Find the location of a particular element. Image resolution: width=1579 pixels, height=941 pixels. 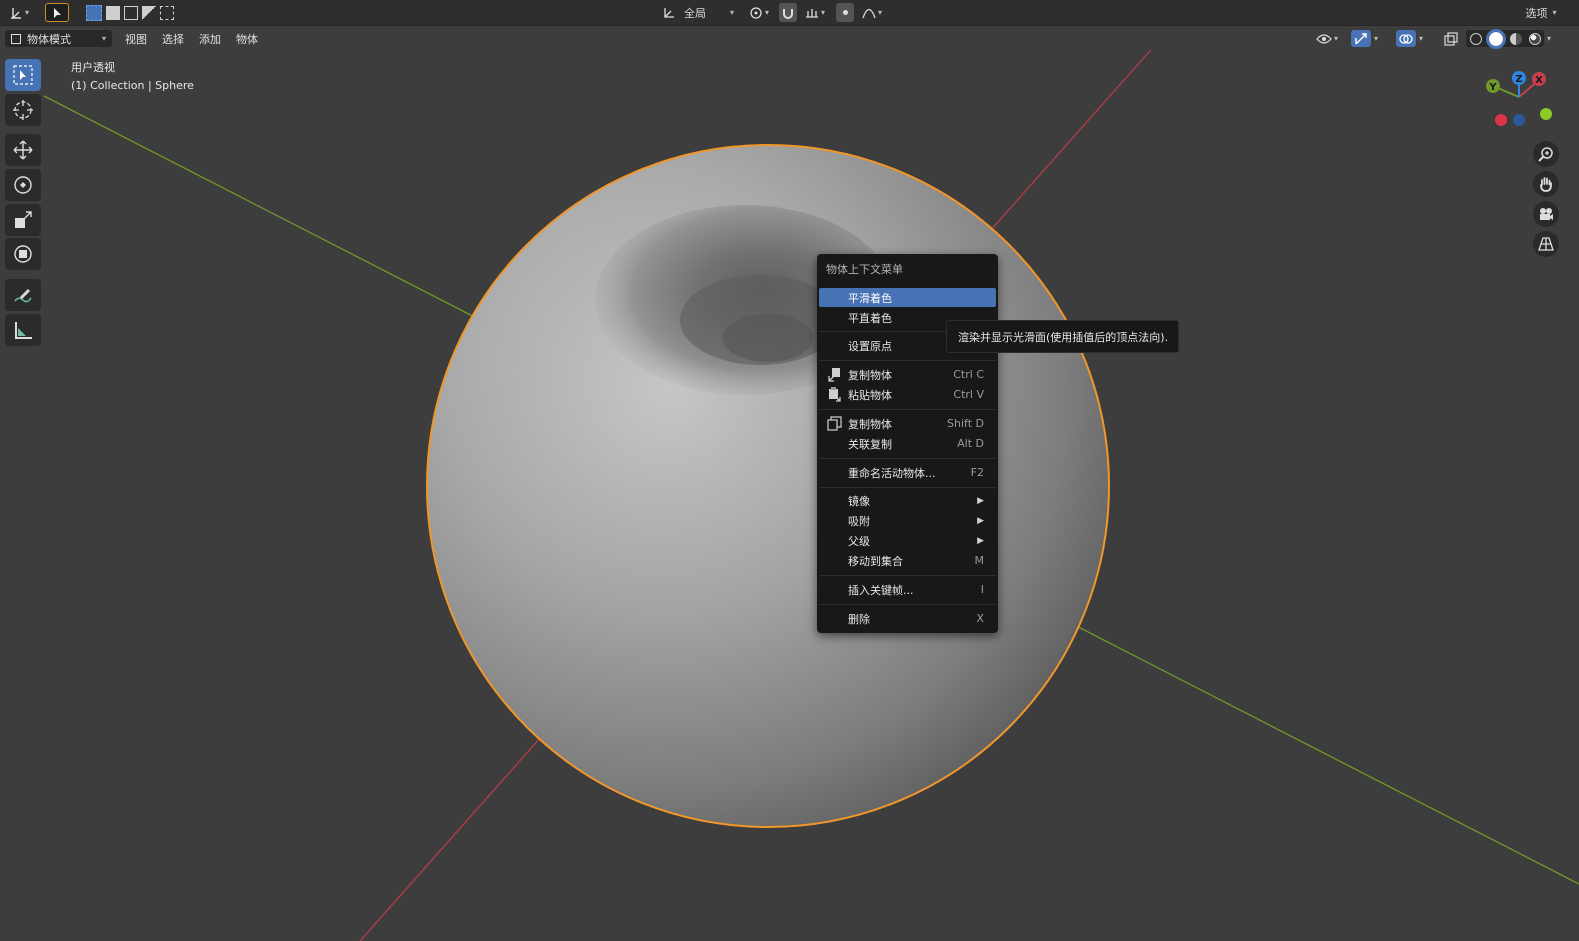

shading-dropdown: ▾ is located at coordinates (1552, 38).